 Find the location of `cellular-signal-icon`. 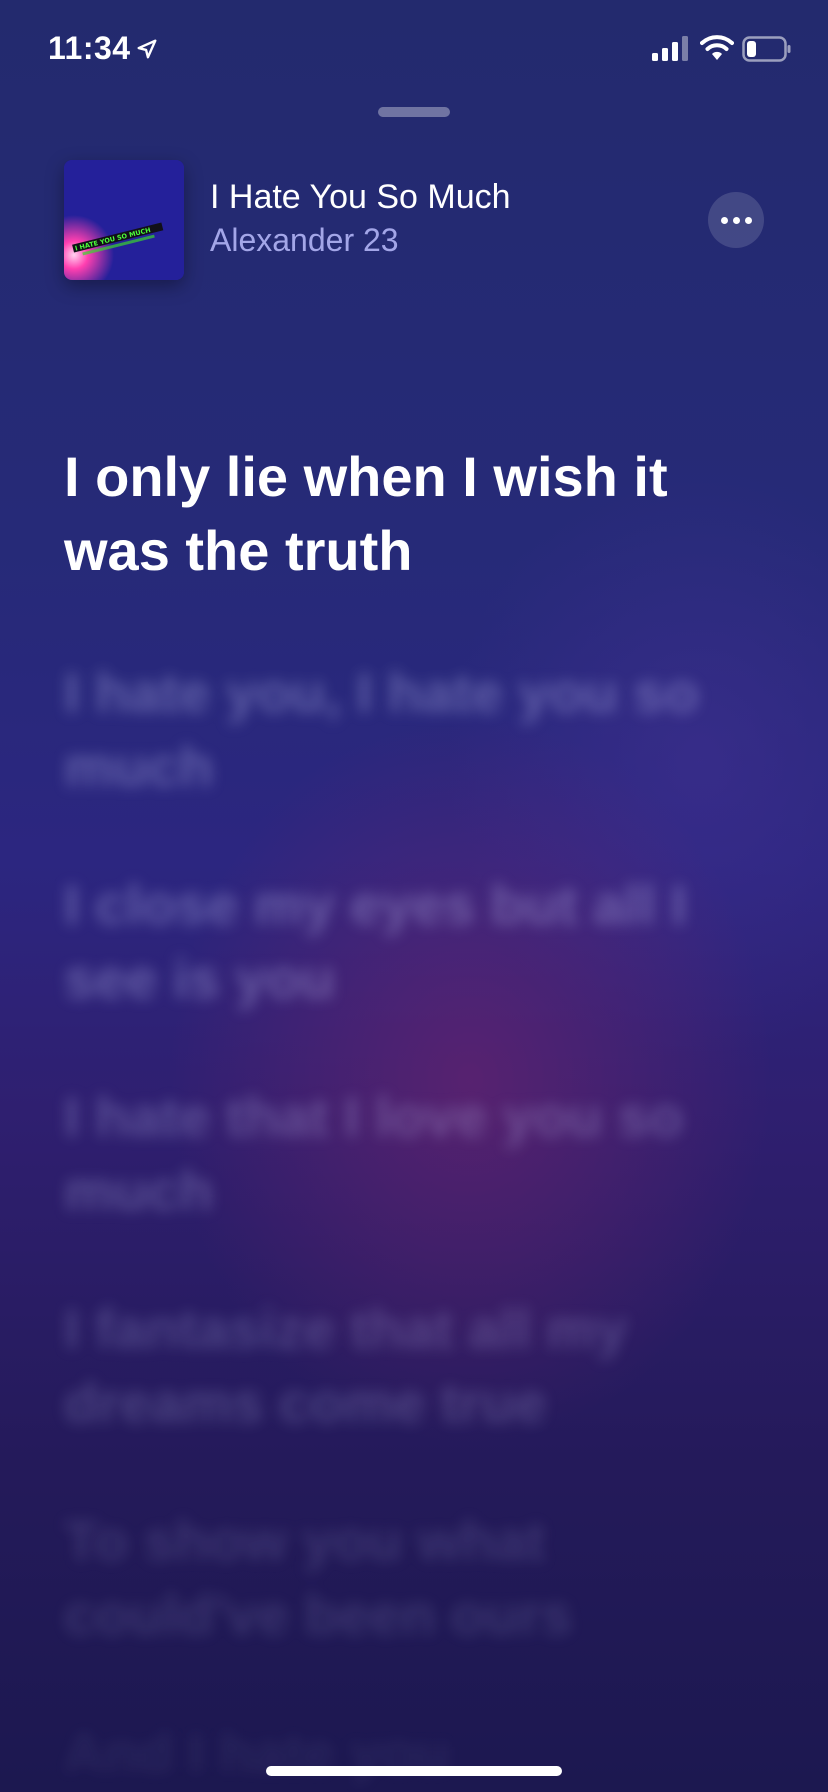

cellular-signal-icon is located at coordinates (670, 48).